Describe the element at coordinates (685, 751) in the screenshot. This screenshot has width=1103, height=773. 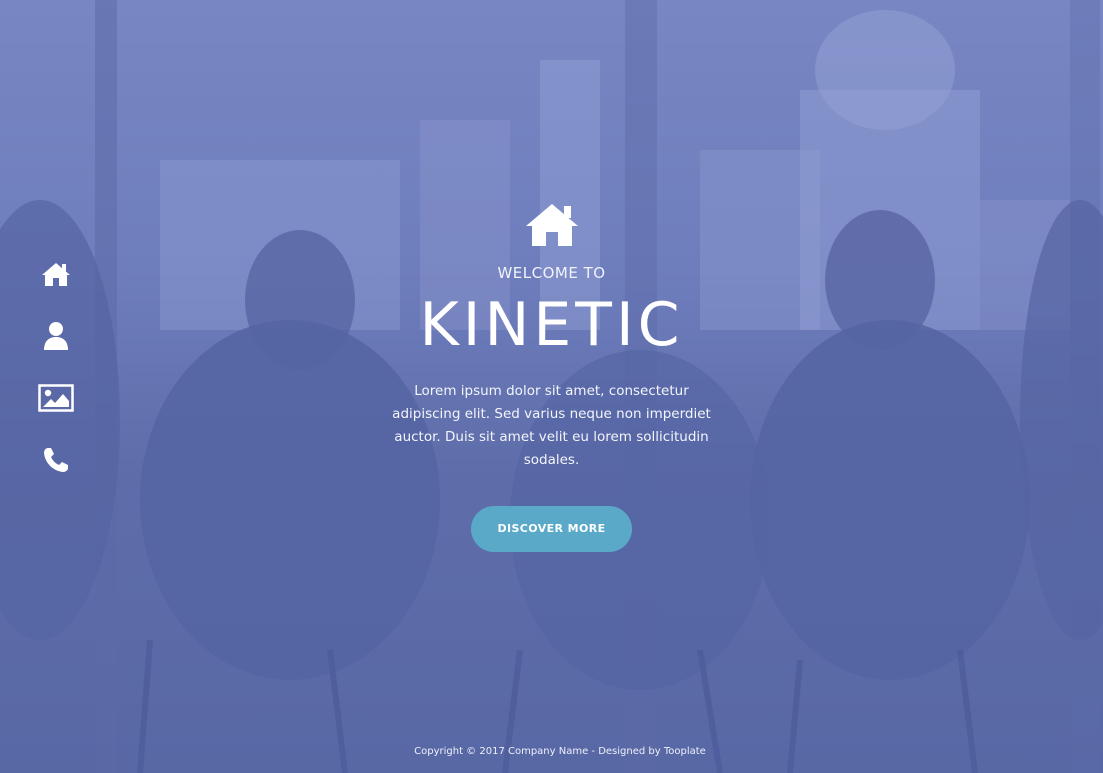
I see `designer-link: Tooplate` at that location.